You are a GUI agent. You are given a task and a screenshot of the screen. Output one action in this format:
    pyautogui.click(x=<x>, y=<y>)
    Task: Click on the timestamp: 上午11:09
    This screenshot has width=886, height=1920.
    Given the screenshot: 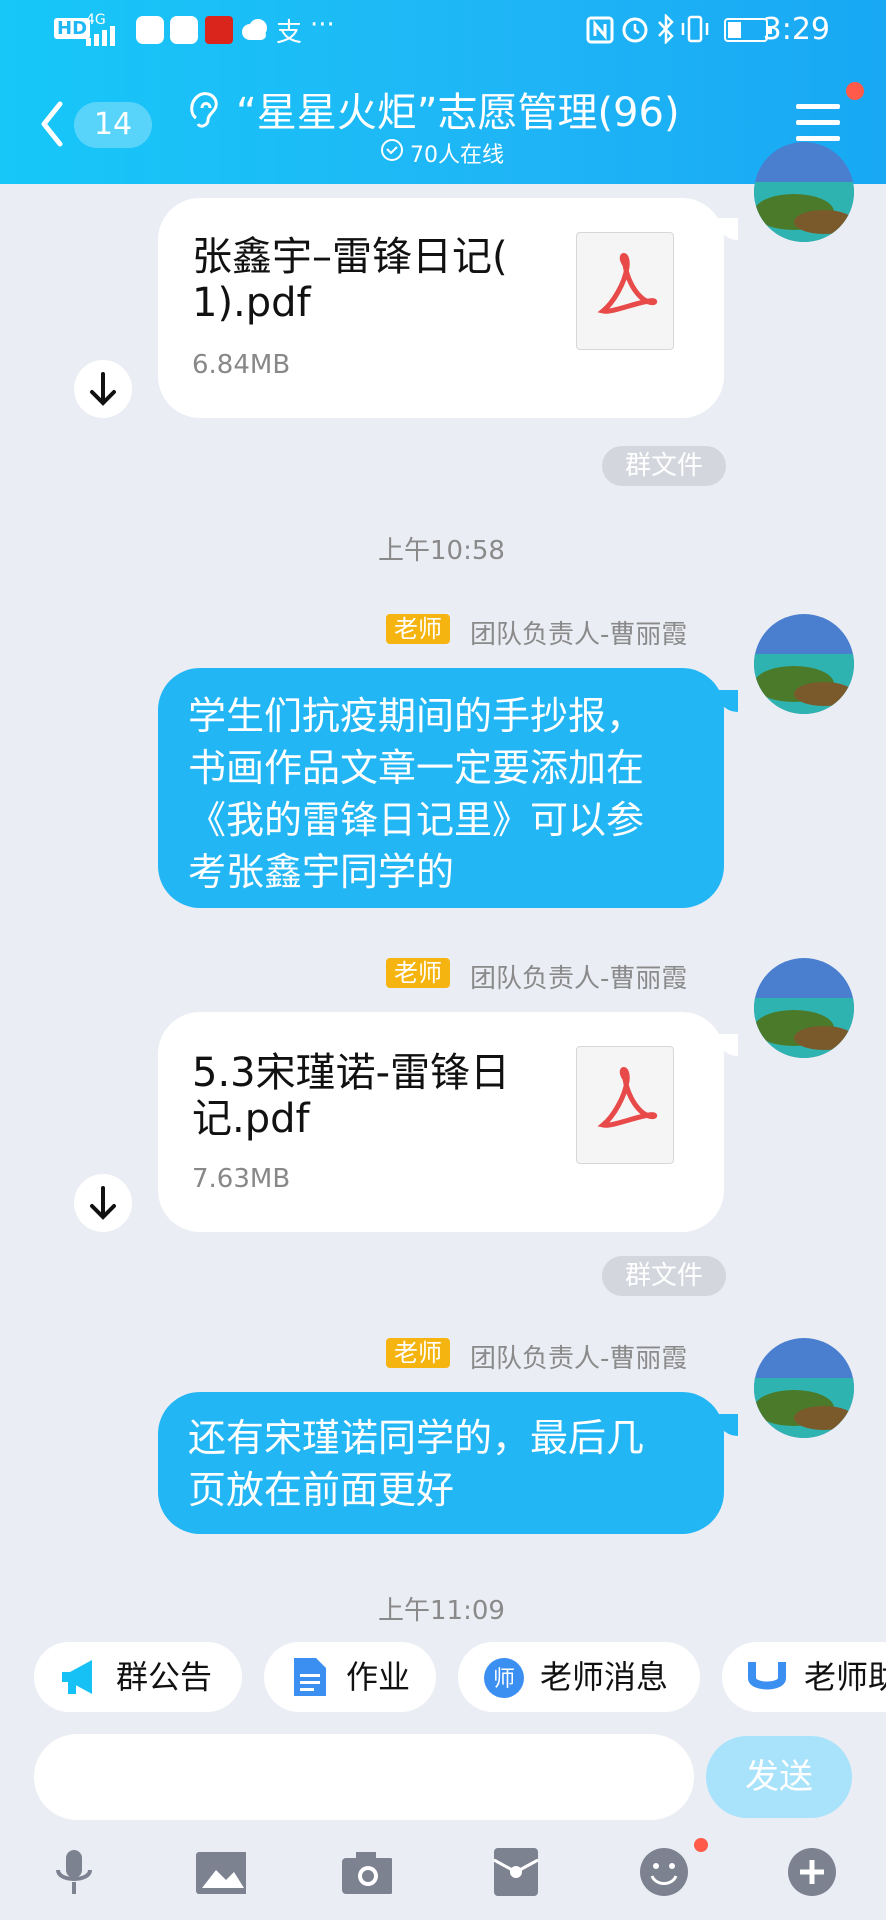 What is the action you would take?
    pyautogui.click(x=441, y=1611)
    